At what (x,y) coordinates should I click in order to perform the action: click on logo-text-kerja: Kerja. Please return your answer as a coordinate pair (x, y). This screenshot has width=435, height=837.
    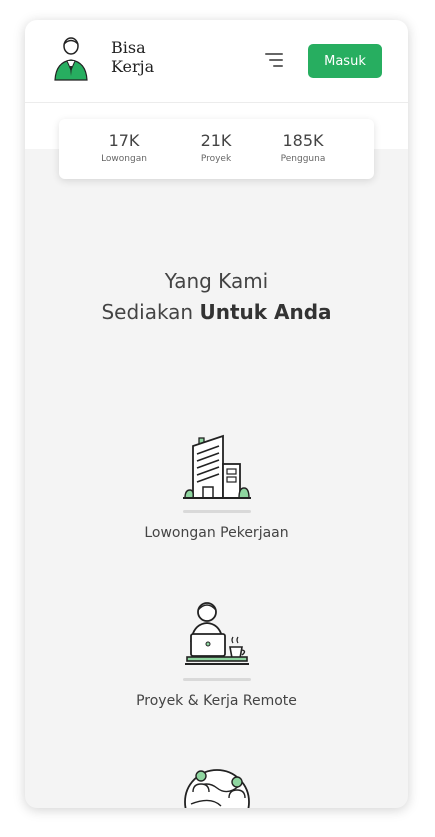
    Looking at the image, I should click on (133, 66).